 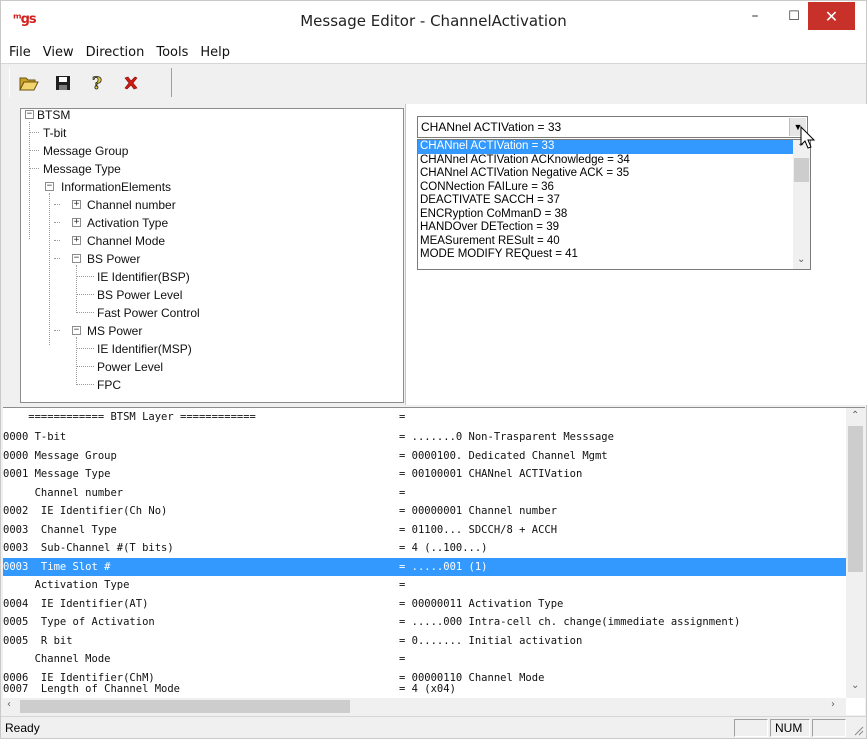 I want to click on open-folder-icon, so click(x=29, y=83).